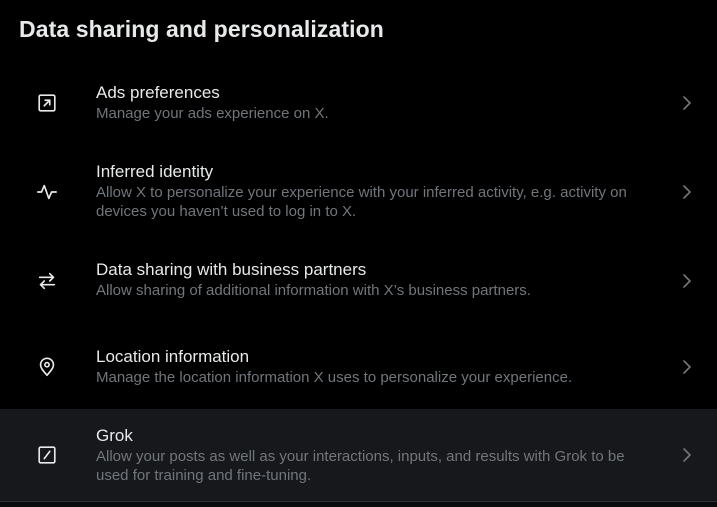 This screenshot has width=717, height=507. Describe the element at coordinates (155, 171) in the screenshot. I see `item-label: Inferred identity` at that location.